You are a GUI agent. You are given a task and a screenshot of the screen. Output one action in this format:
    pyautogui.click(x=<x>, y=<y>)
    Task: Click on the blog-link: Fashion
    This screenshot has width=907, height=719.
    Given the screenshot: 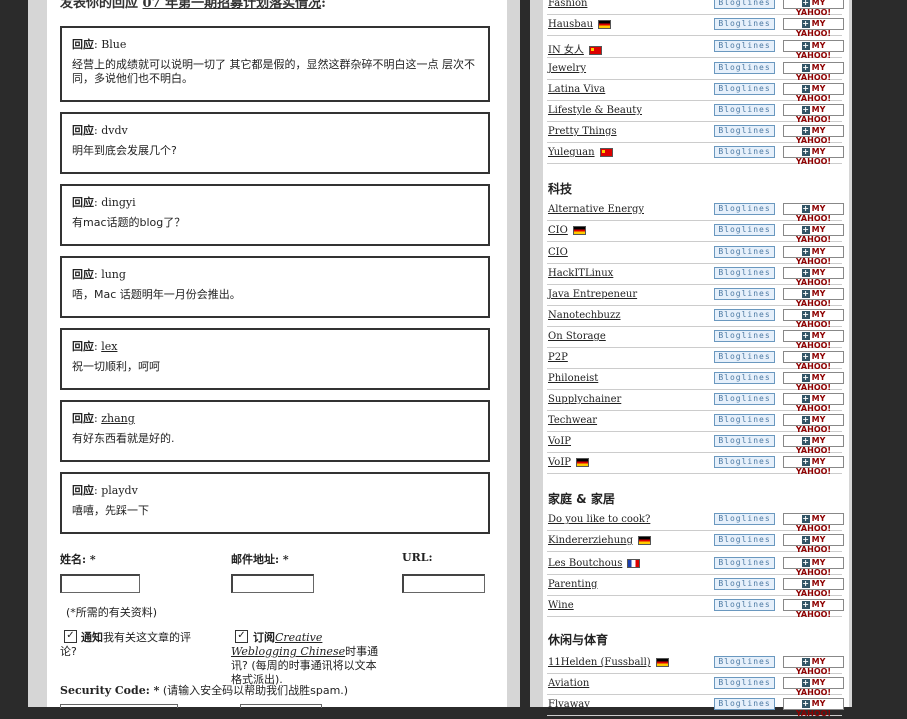 What is the action you would take?
    pyautogui.click(x=567, y=4)
    